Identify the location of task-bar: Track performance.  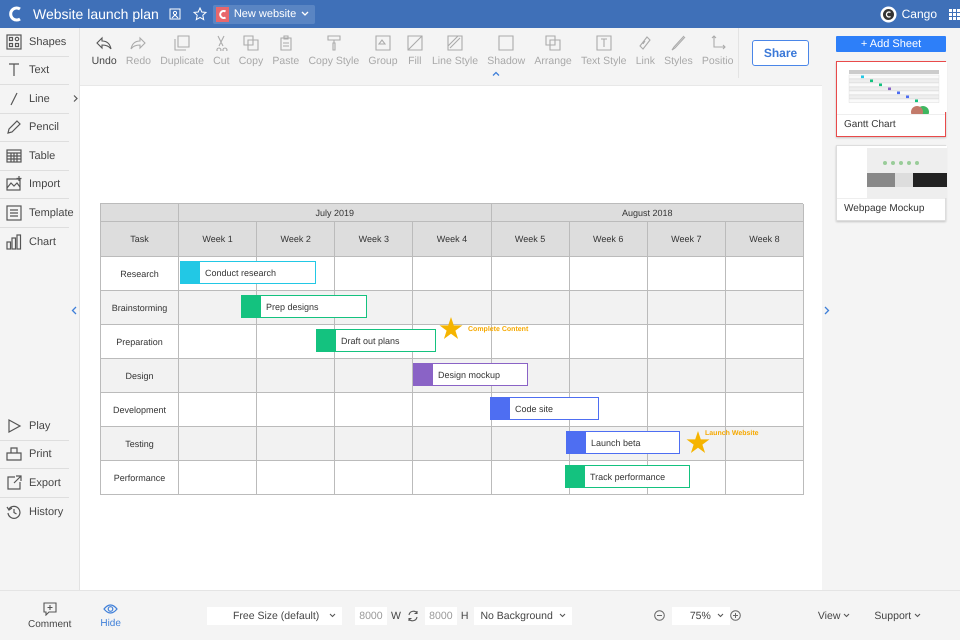
(627, 476).